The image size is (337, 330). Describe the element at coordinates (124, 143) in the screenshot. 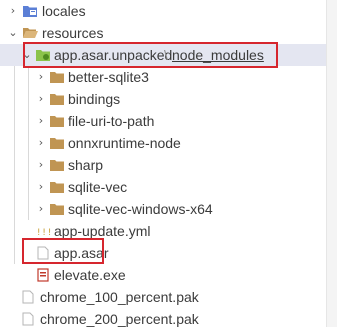

I see `tree-item-label: onnxruntime-node` at that location.